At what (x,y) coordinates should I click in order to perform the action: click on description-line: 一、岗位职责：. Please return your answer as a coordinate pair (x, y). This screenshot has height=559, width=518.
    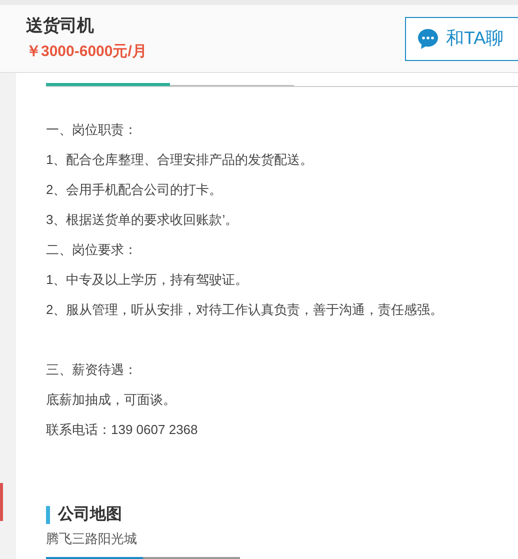
    Looking at the image, I should click on (92, 130).